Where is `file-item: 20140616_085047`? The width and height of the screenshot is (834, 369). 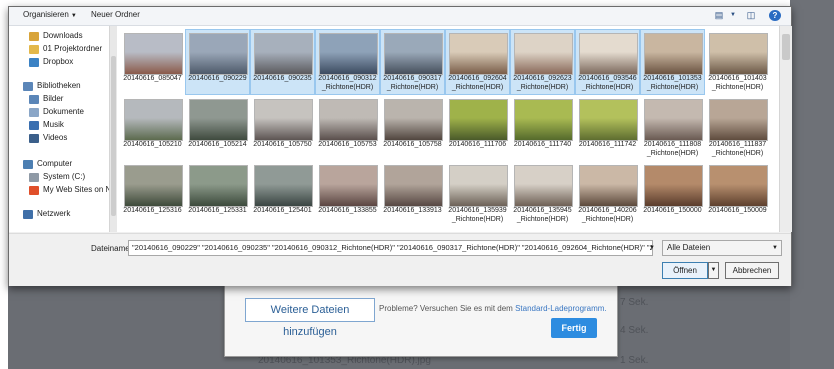
file-item: 20140616_085047 is located at coordinates (152, 62).